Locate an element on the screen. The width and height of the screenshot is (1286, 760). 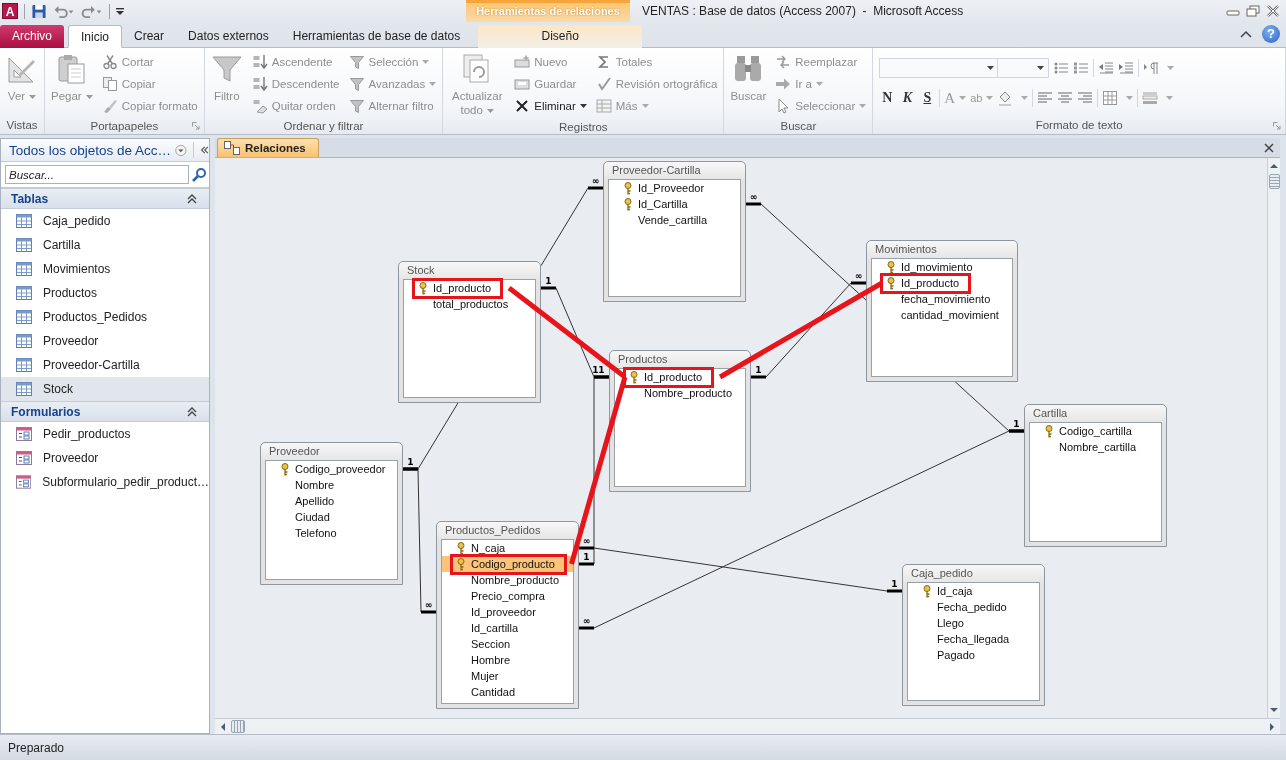
field-row: Codigo_producto is located at coordinates (507, 564).